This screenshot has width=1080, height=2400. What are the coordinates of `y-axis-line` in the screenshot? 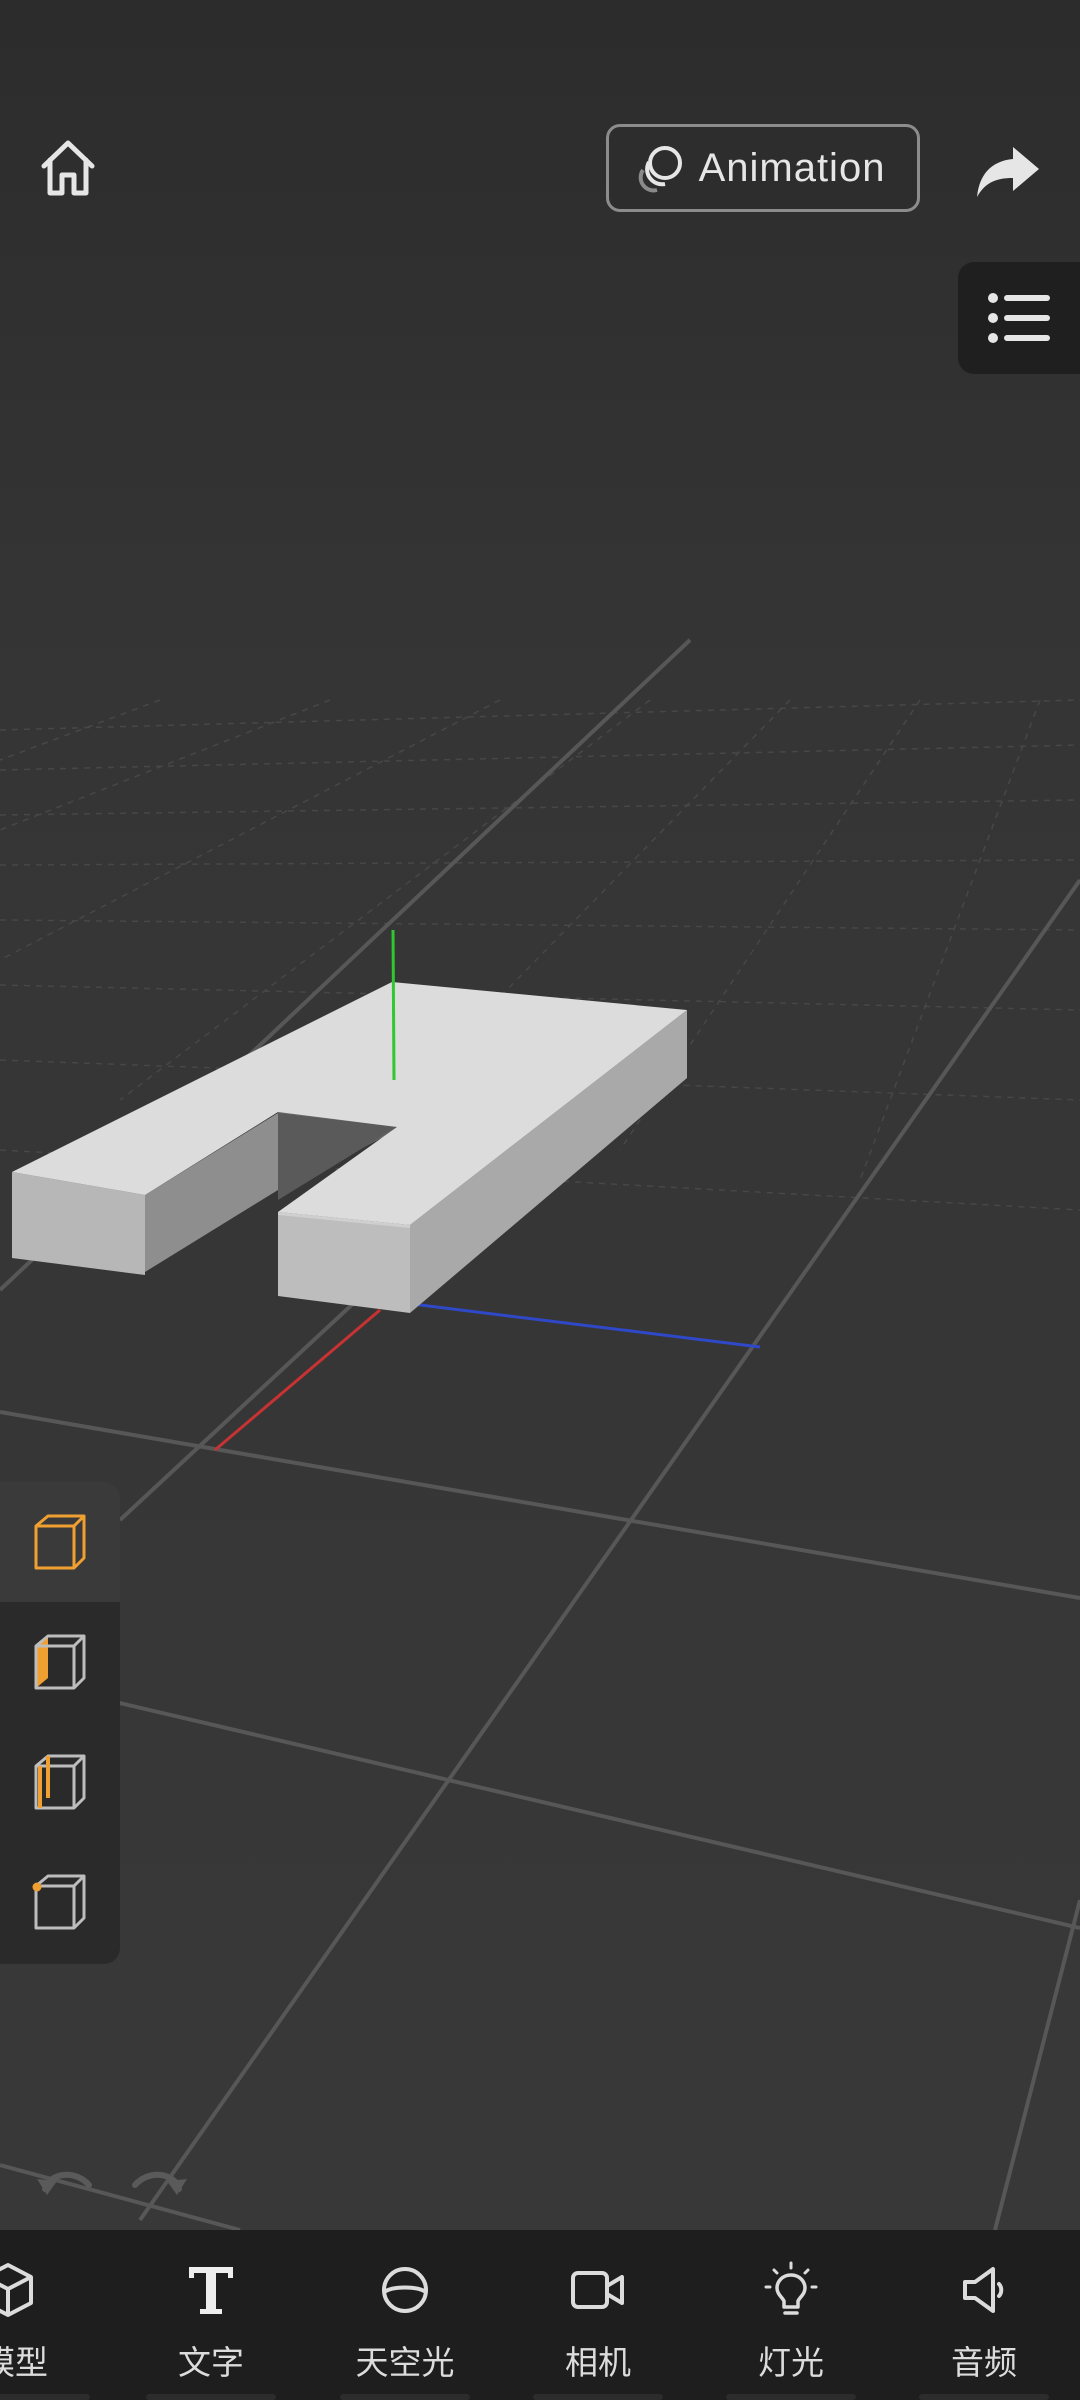 It's located at (393, 1005).